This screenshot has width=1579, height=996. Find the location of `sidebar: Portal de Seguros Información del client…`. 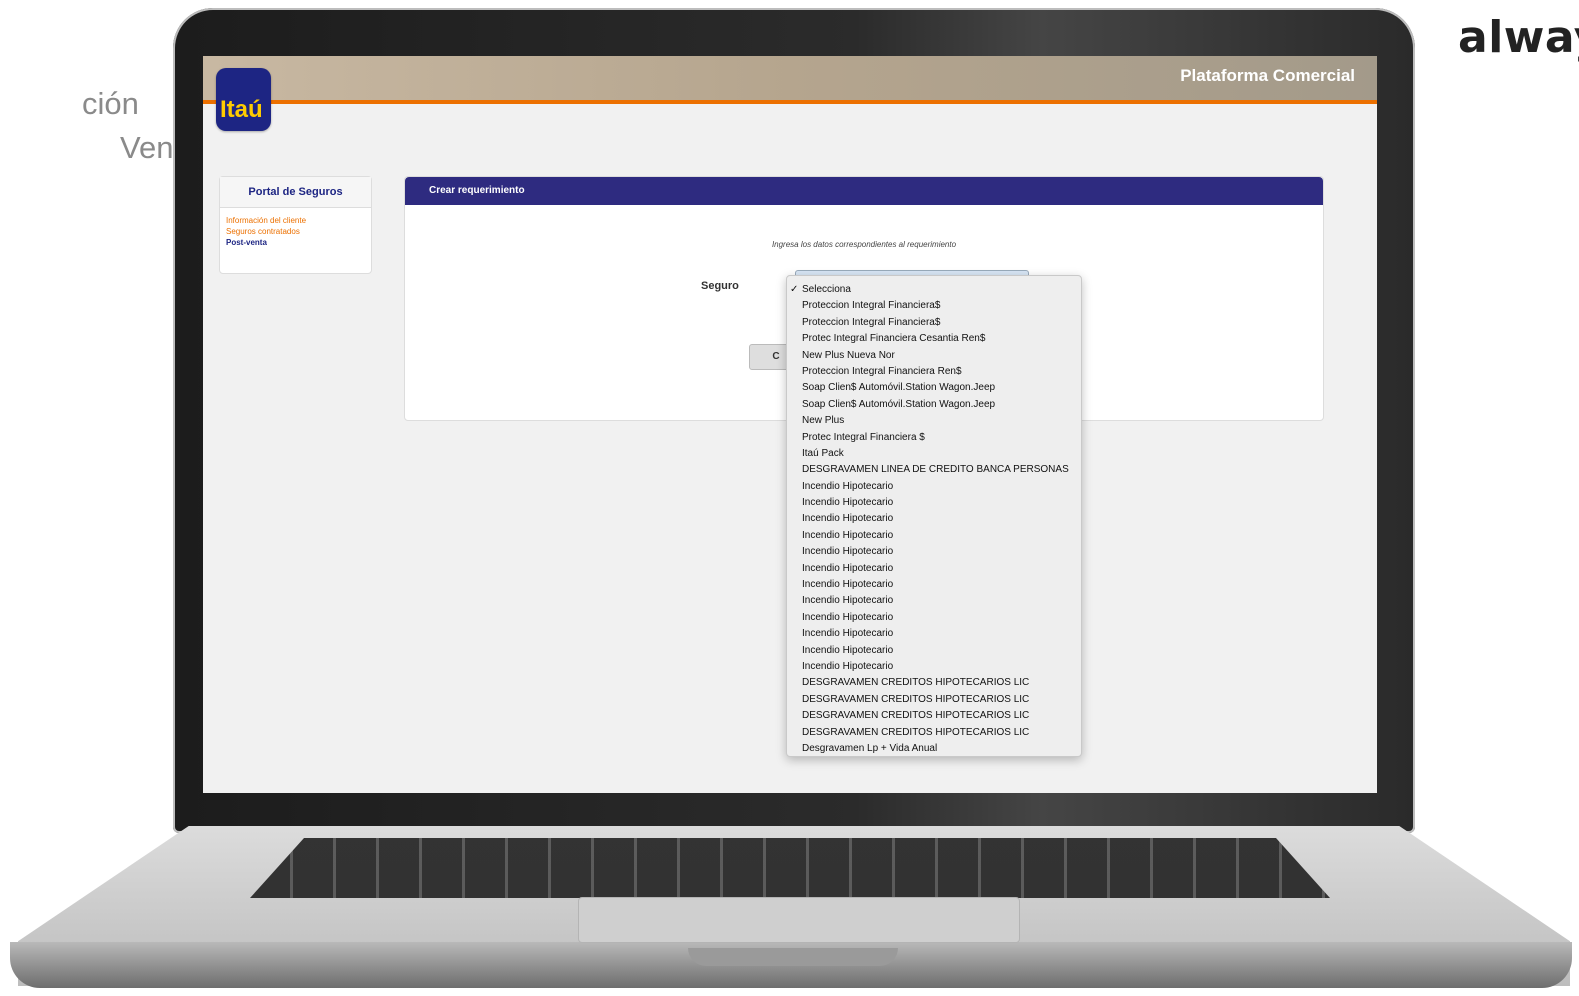

sidebar: Portal de Seguros Información del client… is located at coordinates (295, 225).